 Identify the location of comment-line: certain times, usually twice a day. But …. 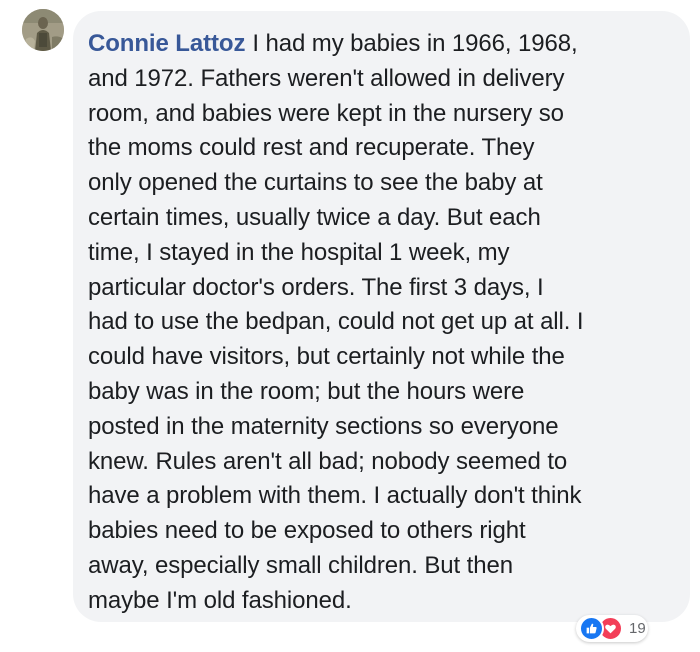
(314, 217).